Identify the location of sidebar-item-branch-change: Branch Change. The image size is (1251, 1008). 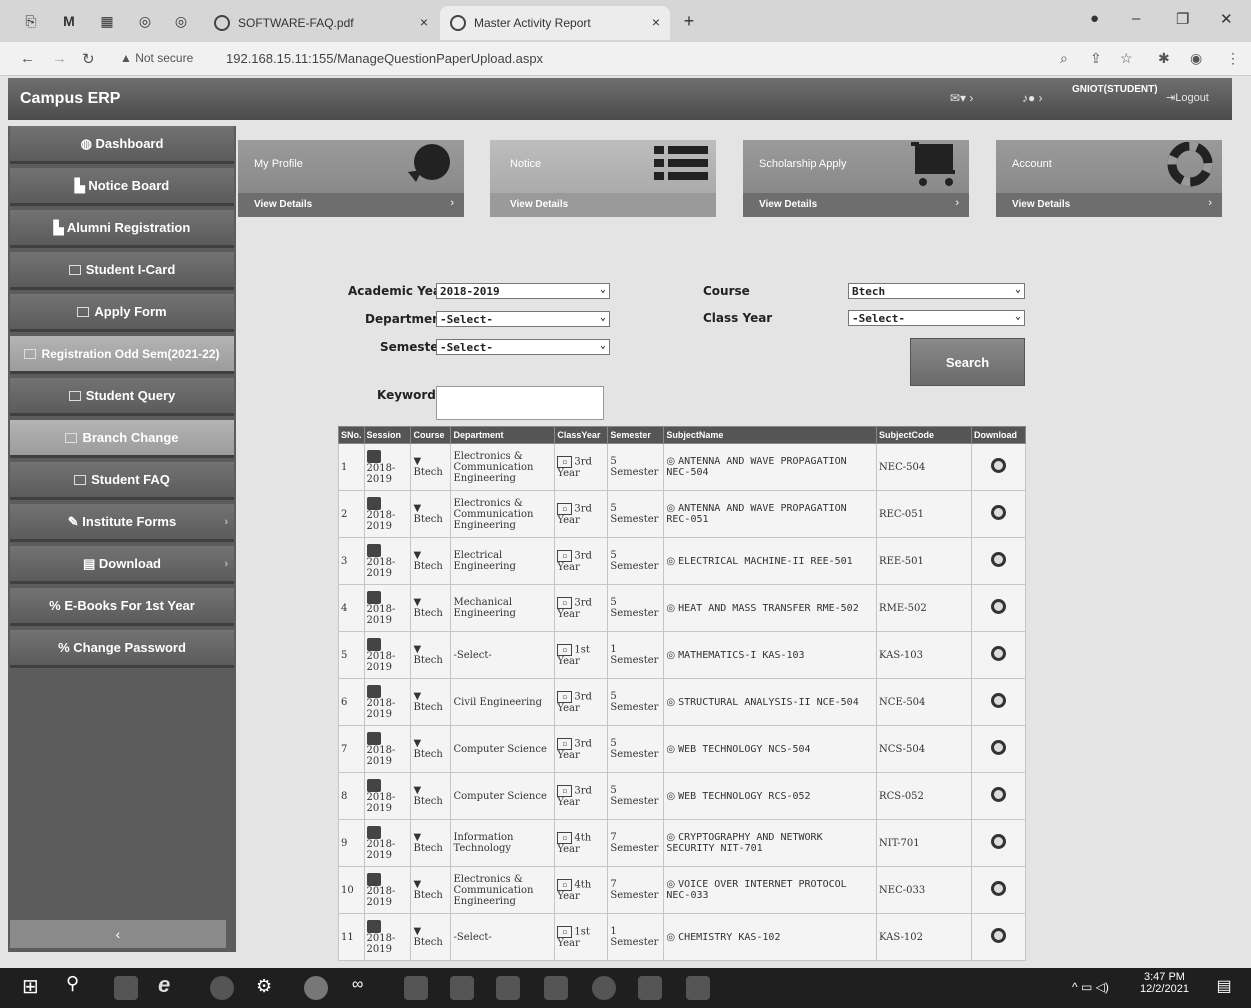
(122, 439).